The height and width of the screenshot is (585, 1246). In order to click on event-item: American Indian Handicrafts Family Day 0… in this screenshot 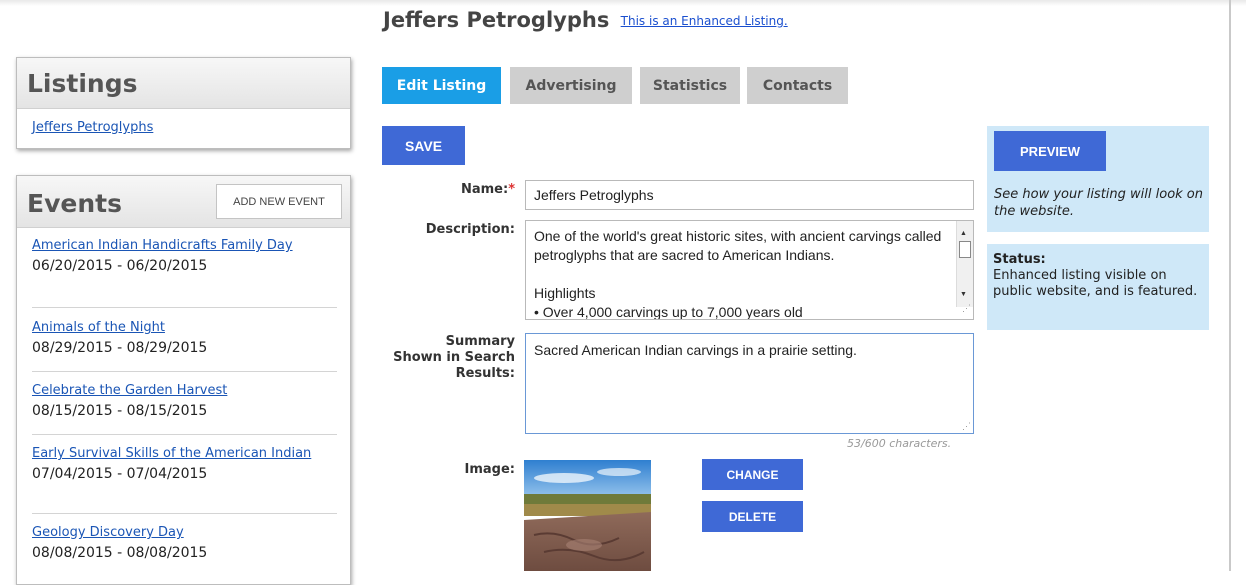, I will do `click(184, 273)`.